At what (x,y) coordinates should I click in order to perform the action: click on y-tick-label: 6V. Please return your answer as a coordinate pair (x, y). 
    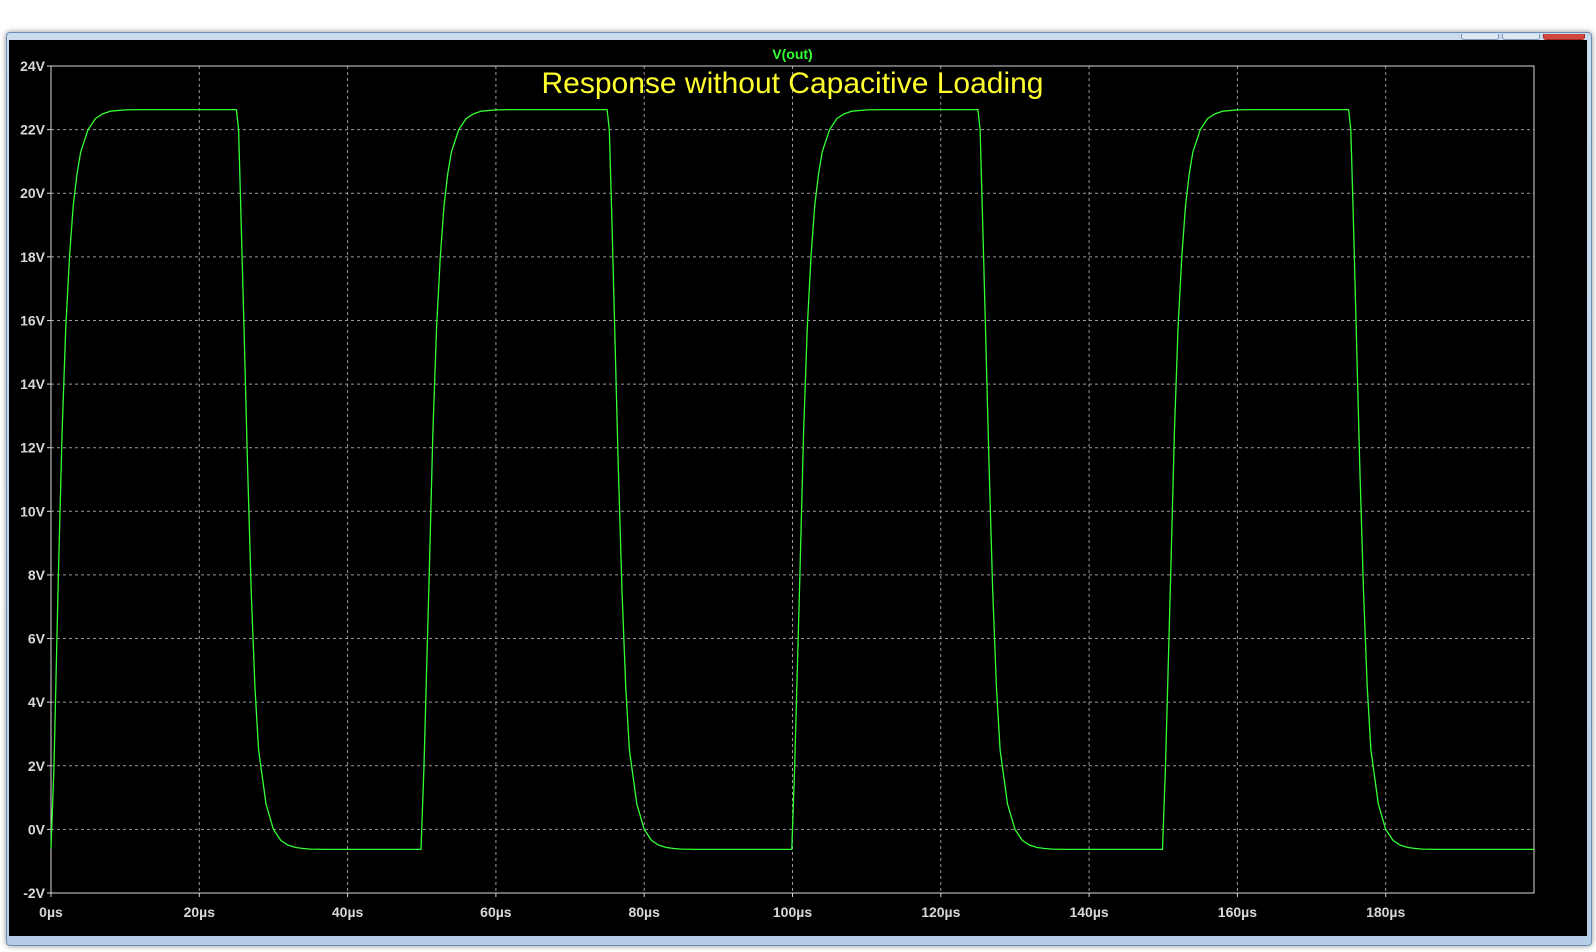
    Looking at the image, I should click on (37, 639).